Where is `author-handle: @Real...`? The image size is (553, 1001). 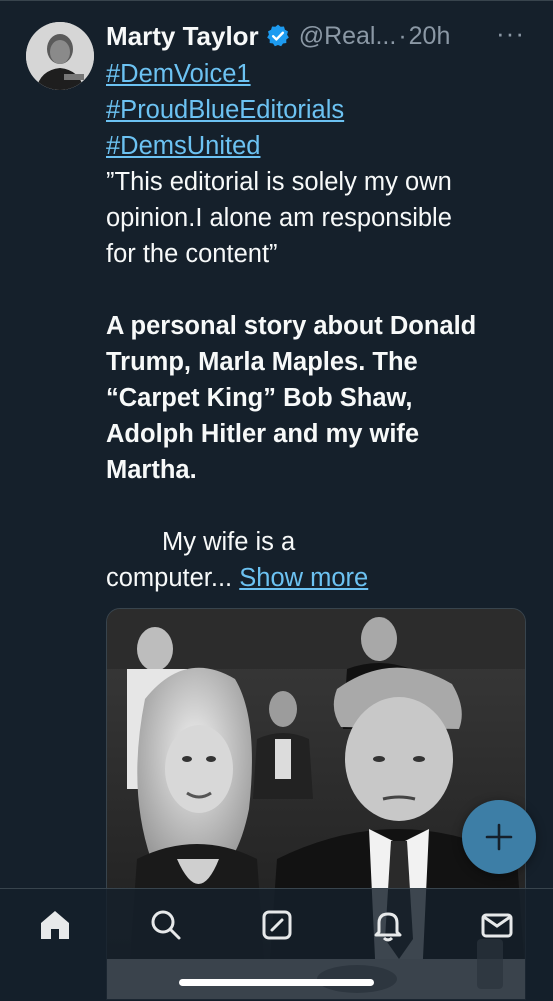
author-handle: @Real... is located at coordinates (348, 36).